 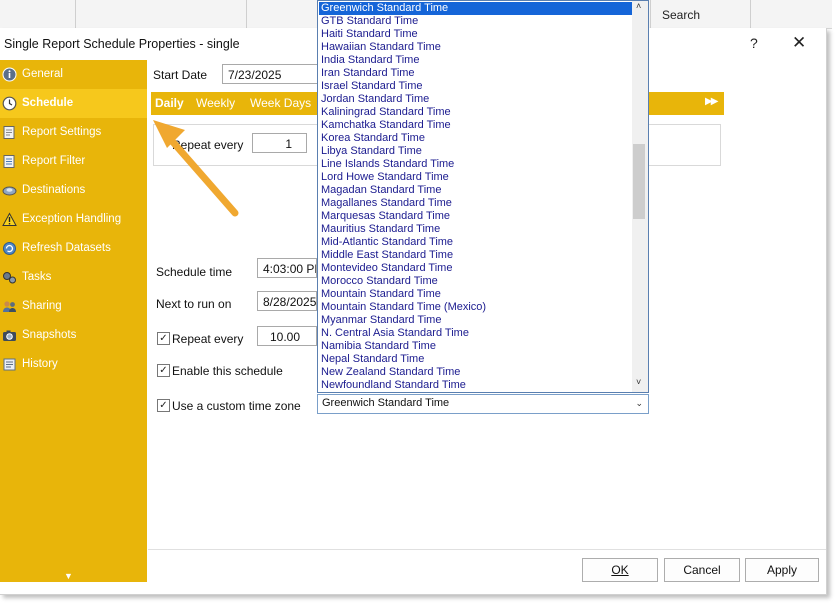 I want to click on schedule-time-label: Schedule time, so click(x=194, y=272).